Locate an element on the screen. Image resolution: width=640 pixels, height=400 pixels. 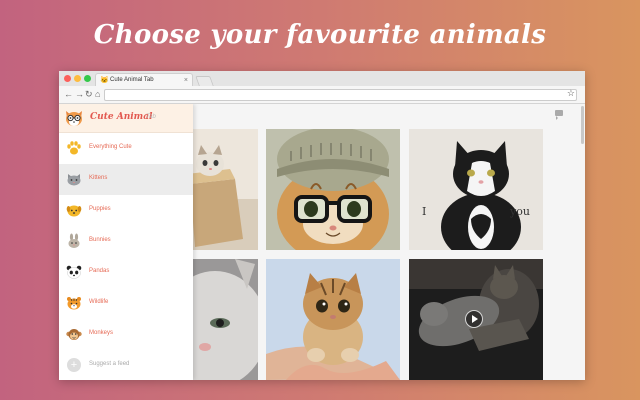
tiger-icon is located at coordinates (74, 303).